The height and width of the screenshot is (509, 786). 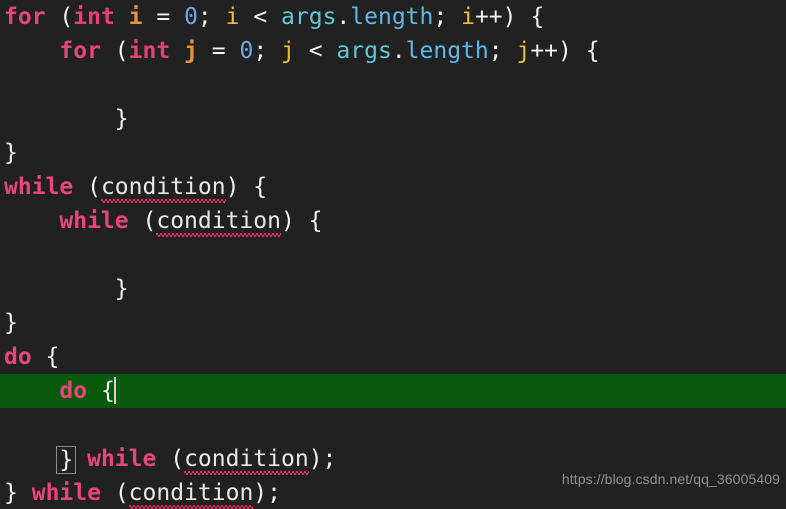 What do you see at coordinates (393, 391) in the screenshot?
I see `code-line-current: do {` at bounding box center [393, 391].